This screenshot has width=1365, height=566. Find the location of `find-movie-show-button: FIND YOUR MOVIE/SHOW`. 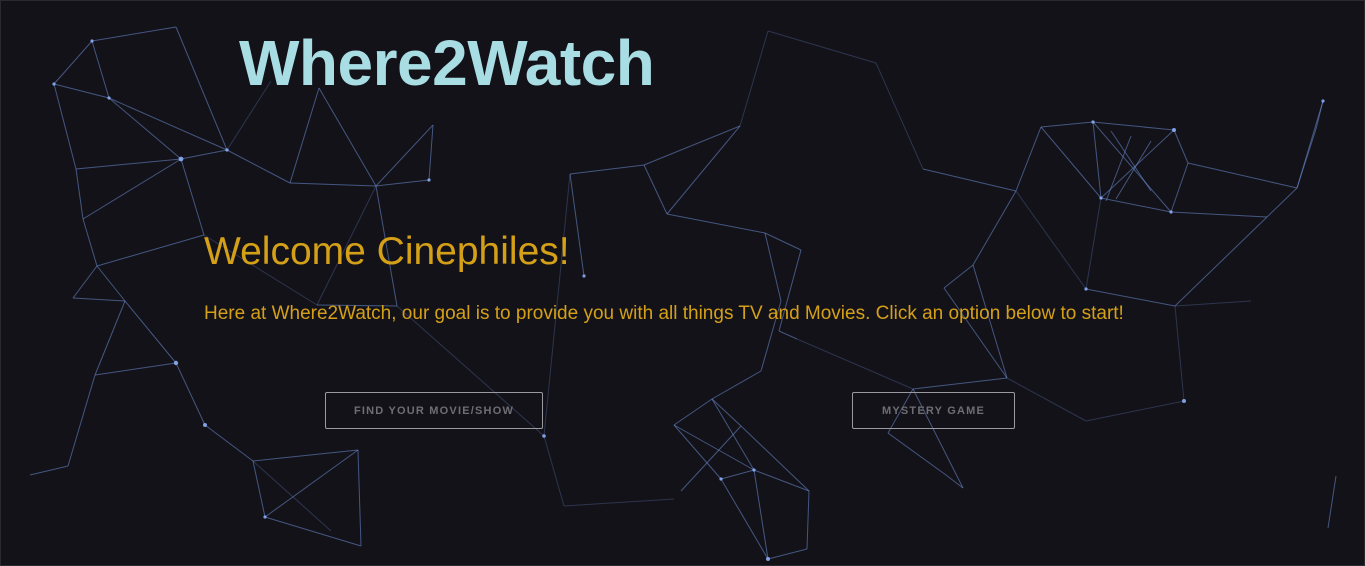

find-movie-show-button: FIND YOUR MOVIE/SHOW is located at coordinates (434, 410).